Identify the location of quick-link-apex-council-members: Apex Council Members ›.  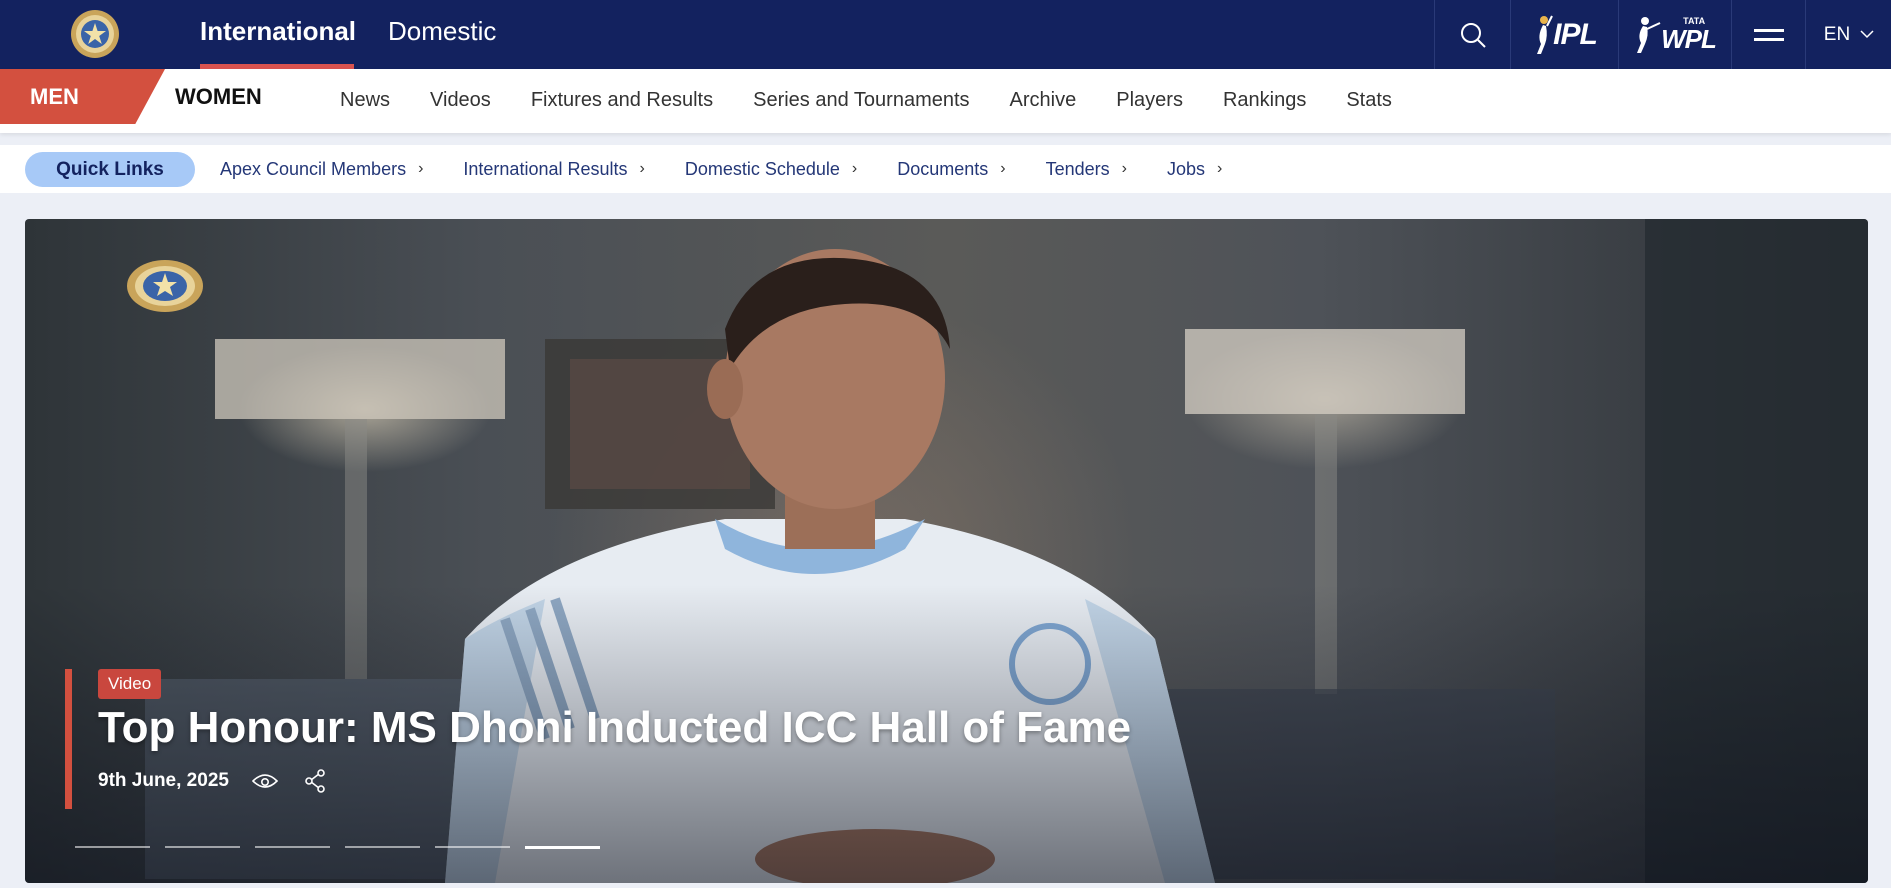
(321, 169).